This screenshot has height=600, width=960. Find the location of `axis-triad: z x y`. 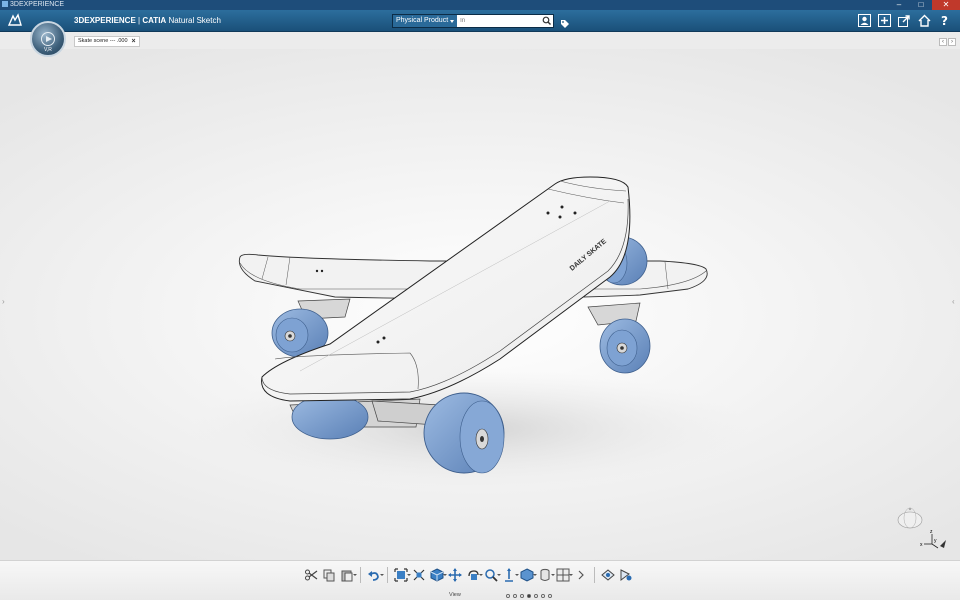

axis-triad: z x y is located at coordinates (920, 531).